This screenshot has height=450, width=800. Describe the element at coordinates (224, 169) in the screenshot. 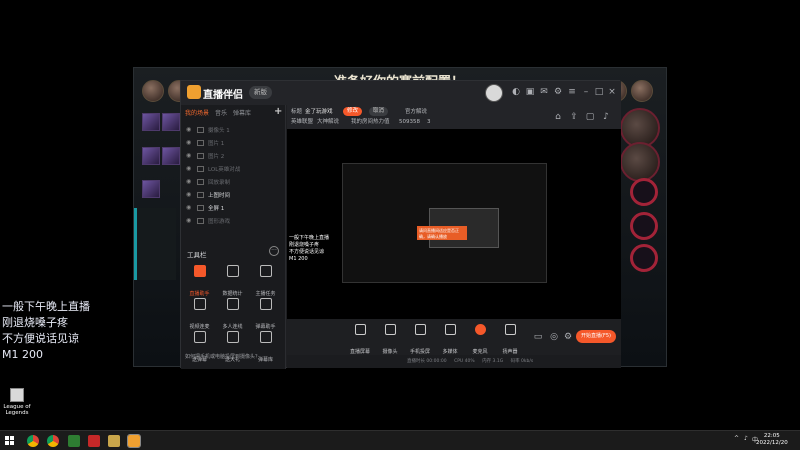

I see `scene-label: LOL英雄对战` at that location.